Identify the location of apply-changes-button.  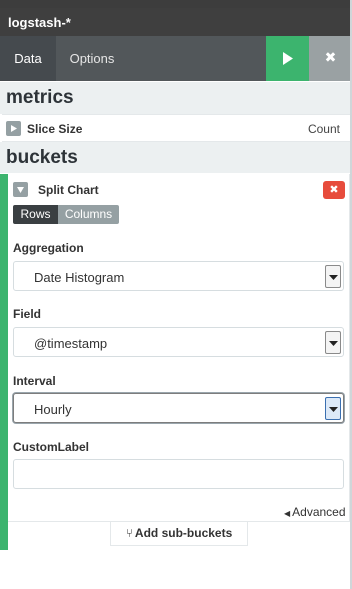
(287, 58).